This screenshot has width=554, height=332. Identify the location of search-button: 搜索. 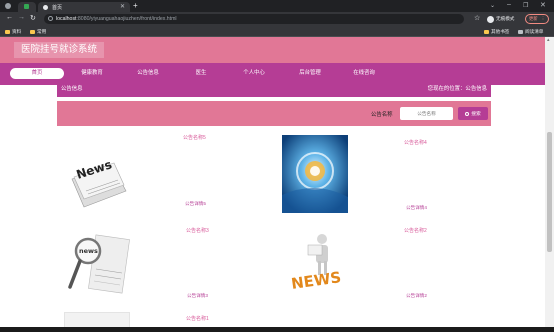
(473, 113).